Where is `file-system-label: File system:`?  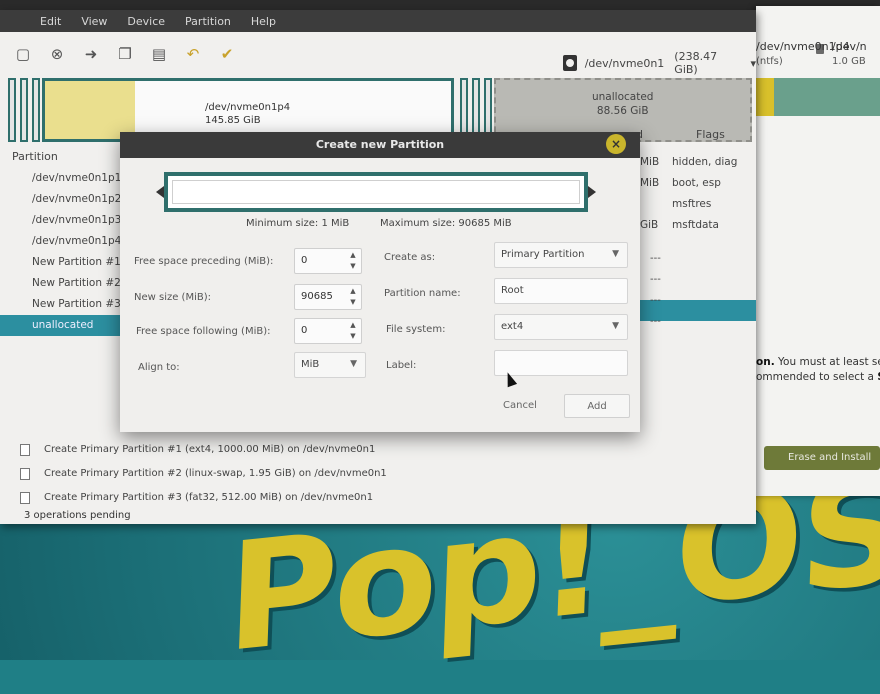
file-system-label: File system: is located at coordinates (416, 329).